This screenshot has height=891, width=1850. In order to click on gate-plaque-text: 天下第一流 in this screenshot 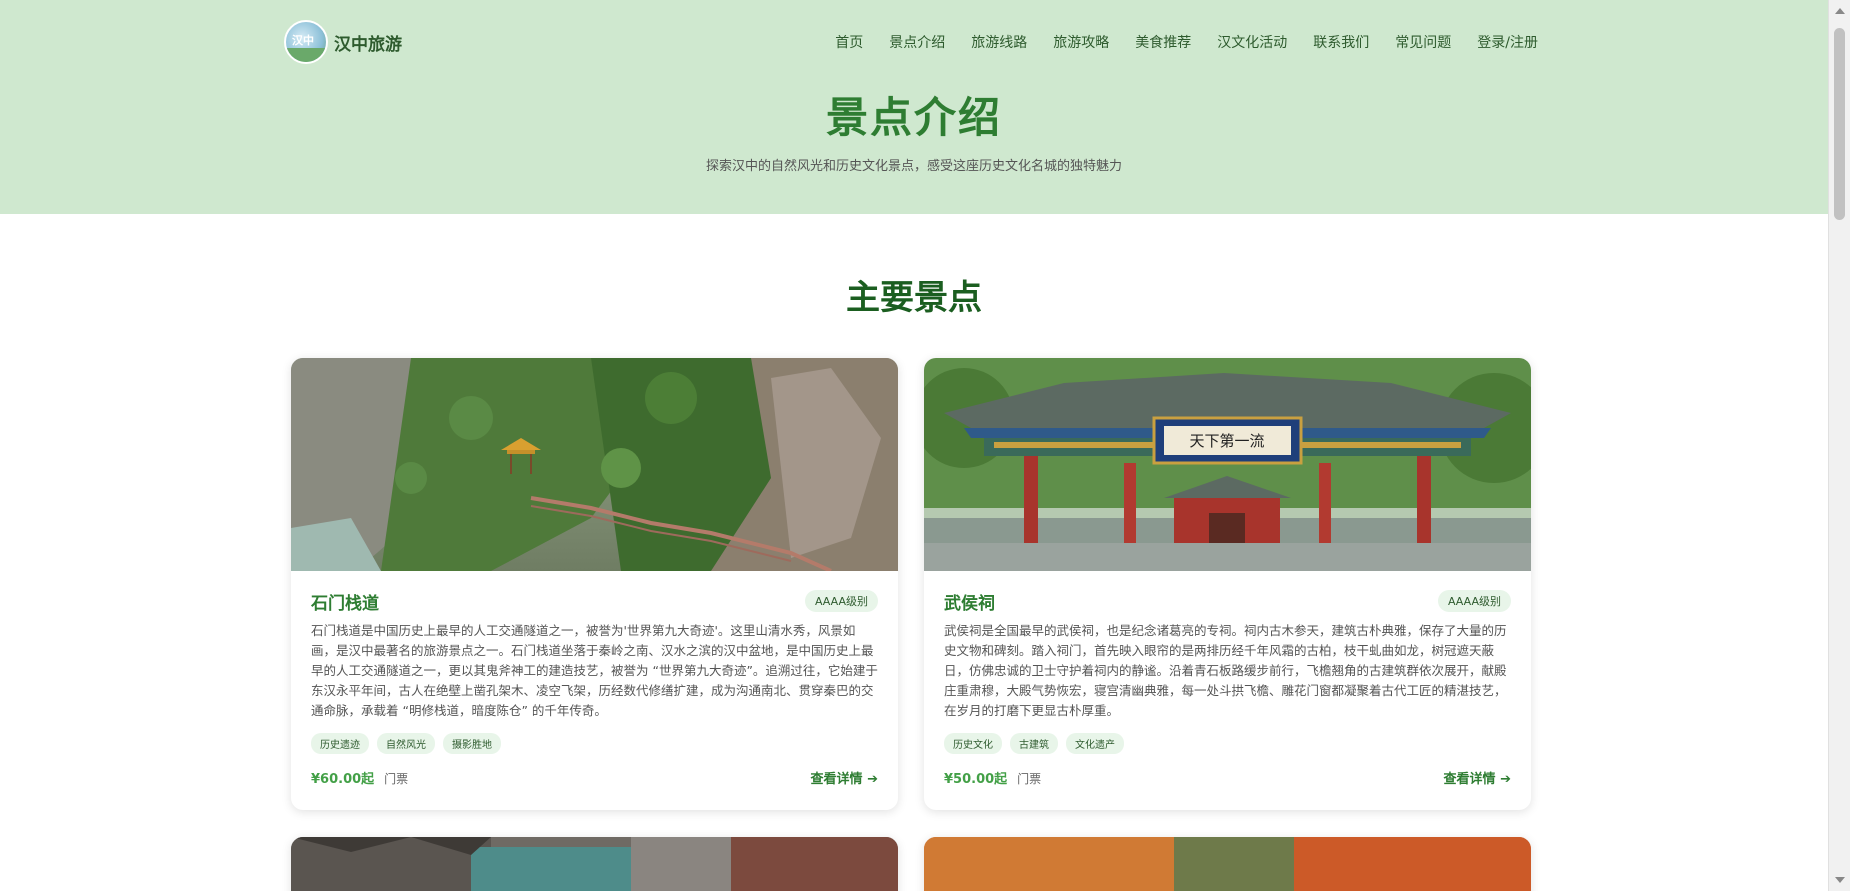, I will do `click(1226, 441)`.